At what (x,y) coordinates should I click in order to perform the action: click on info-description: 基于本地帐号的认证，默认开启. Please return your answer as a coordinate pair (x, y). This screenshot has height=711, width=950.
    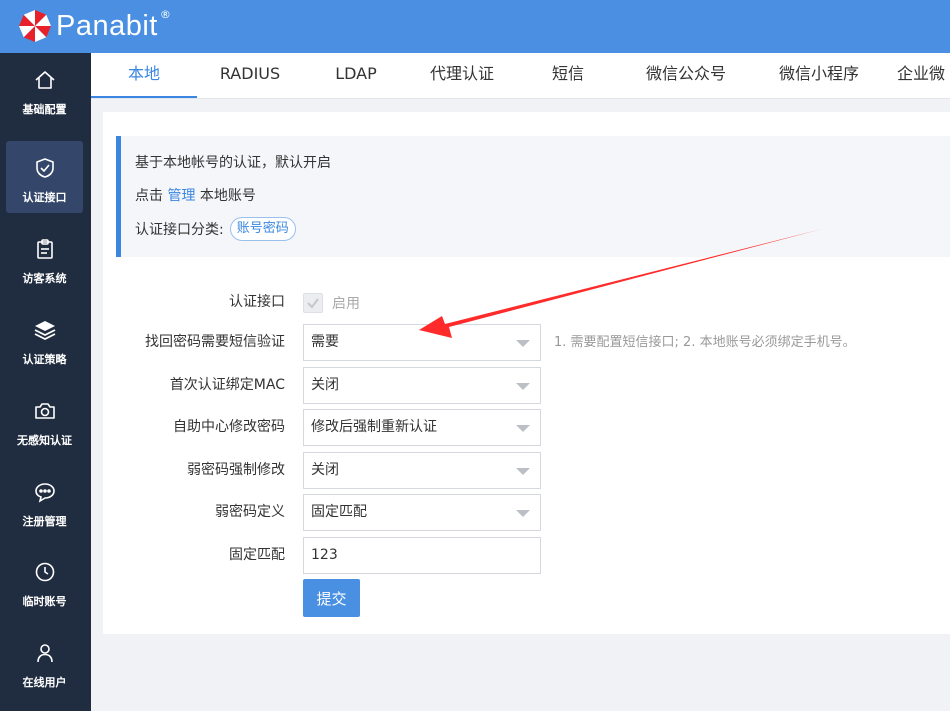
    Looking at the image, I should click on (233, 163).